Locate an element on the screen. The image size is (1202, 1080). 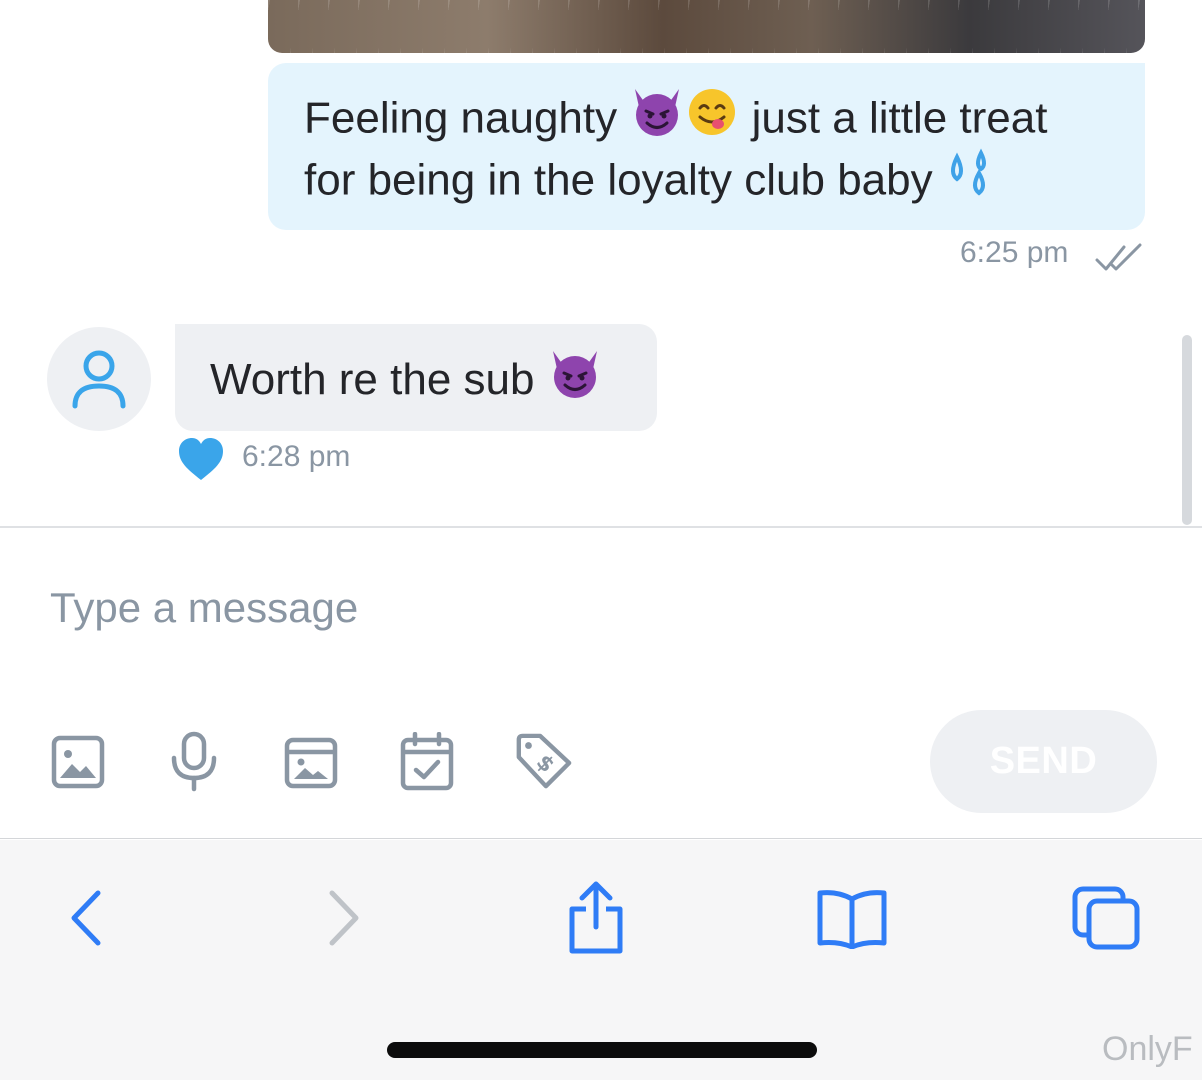
forward-icon is located at coordinates (344, 918).